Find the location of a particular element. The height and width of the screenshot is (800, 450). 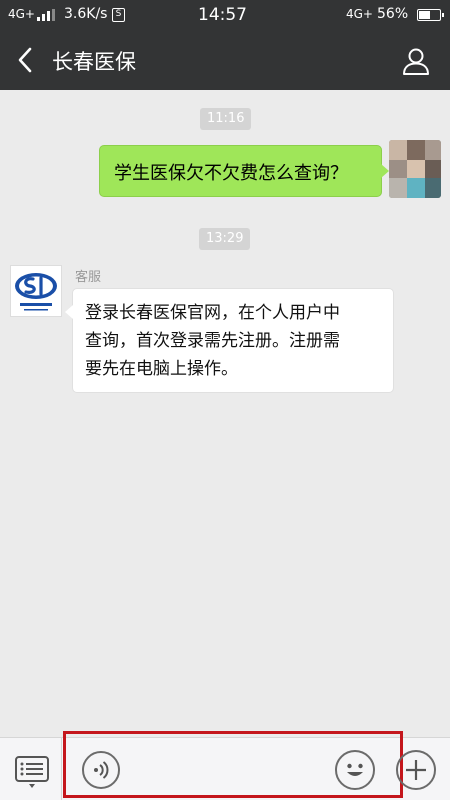

chat-title: 长春医保 is located at coordinates (94, 62).